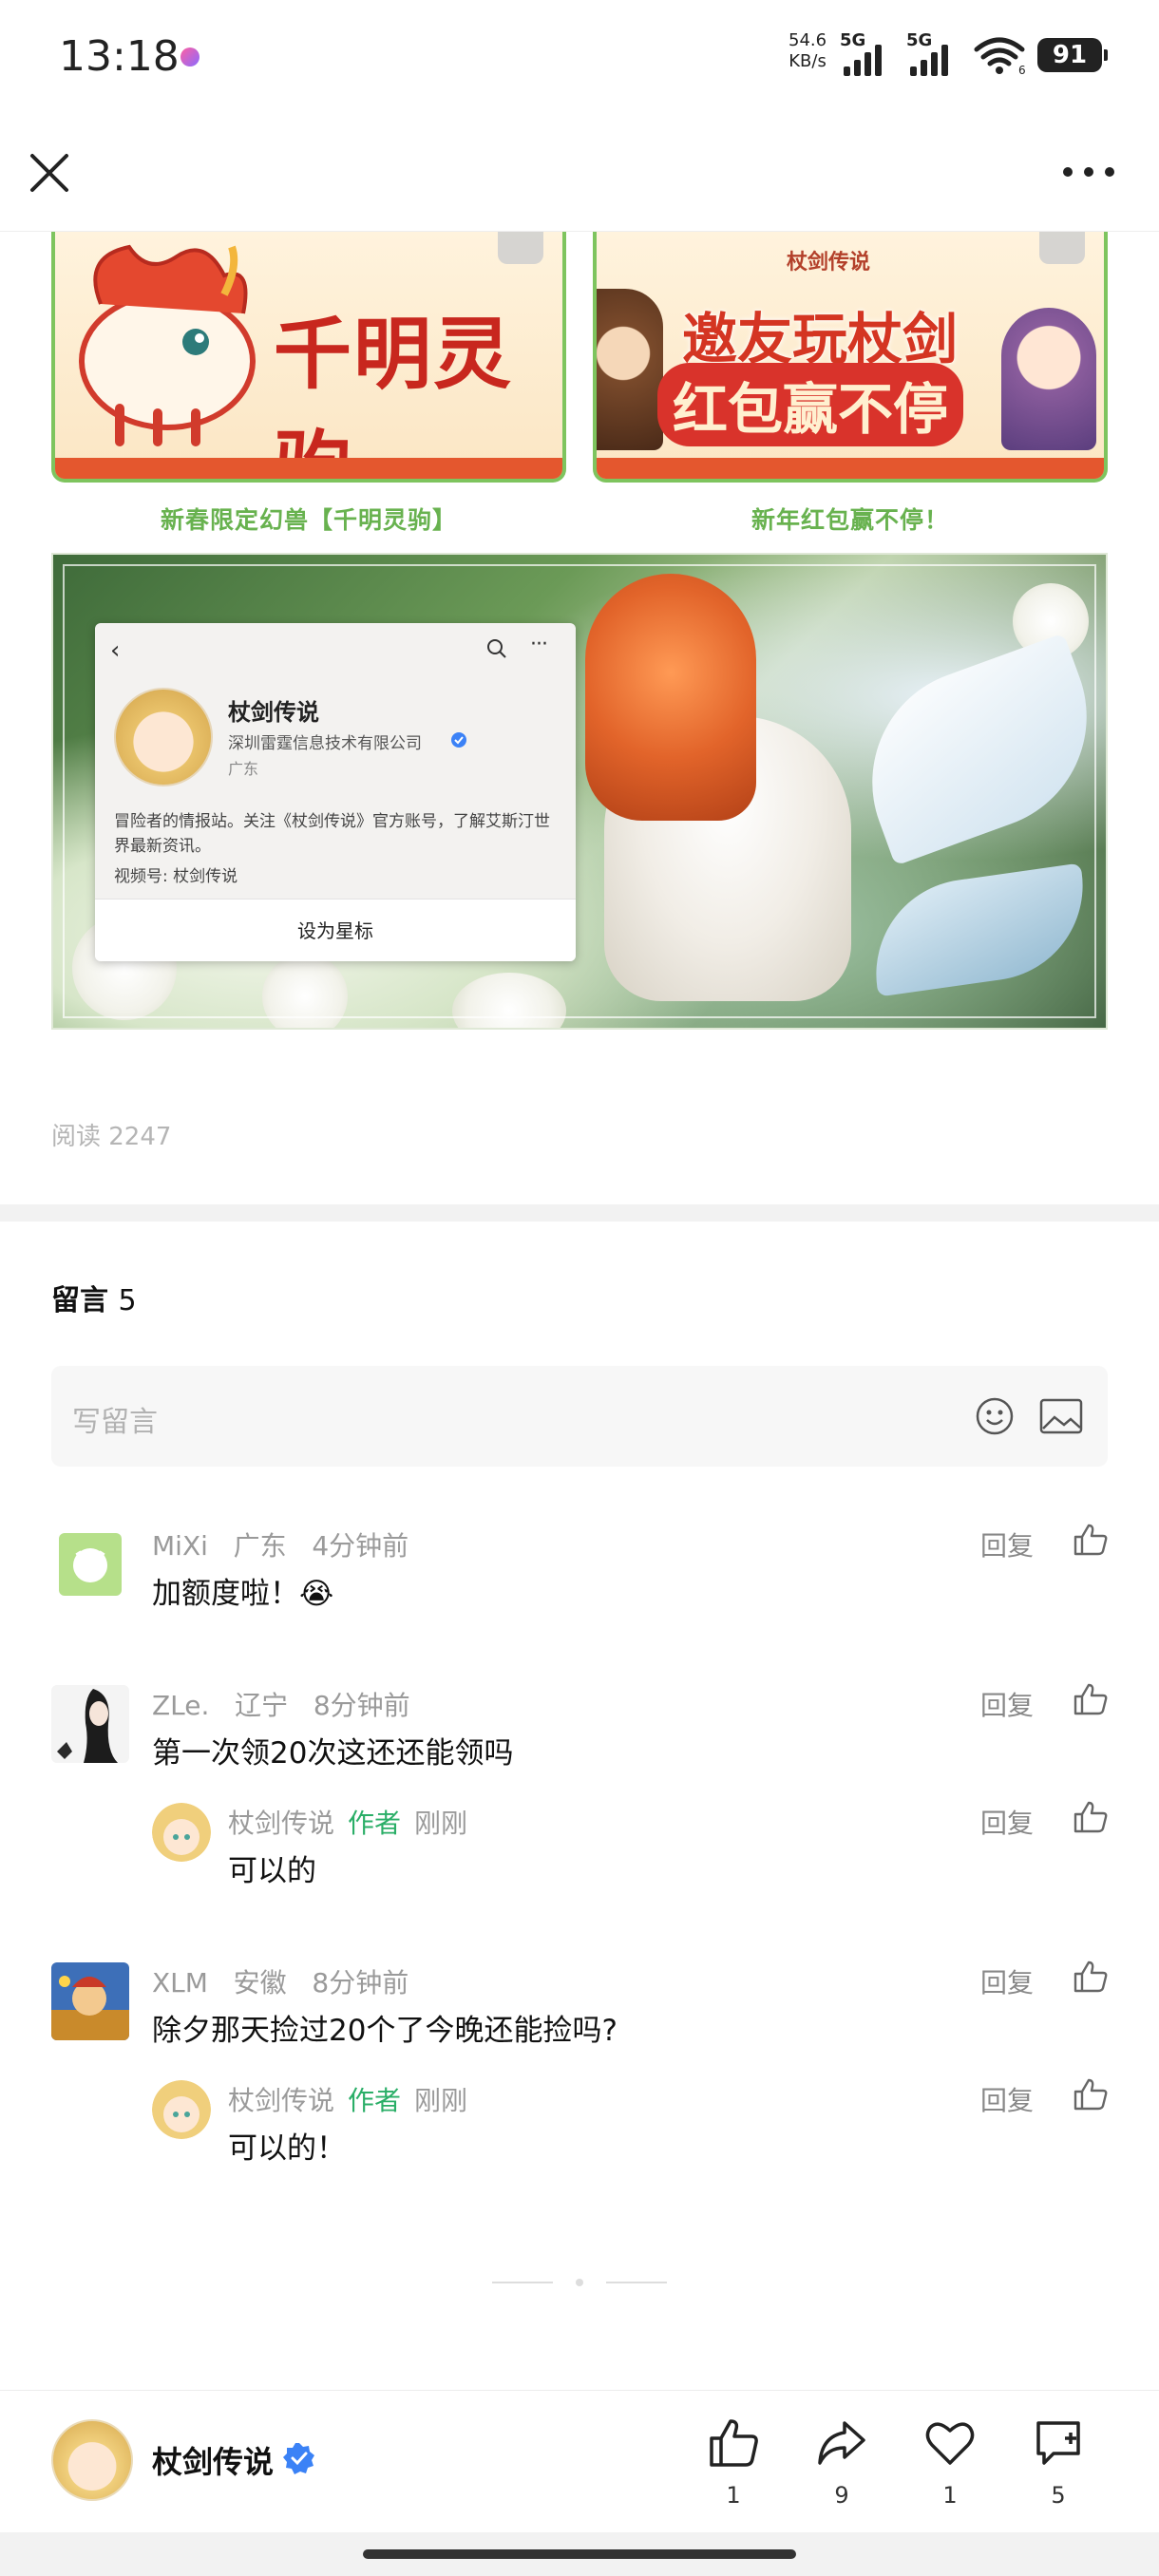  Describe the element at coordinates (111, 1137) in the screenshot. I see `read-count: 阅读 2247` at that location.